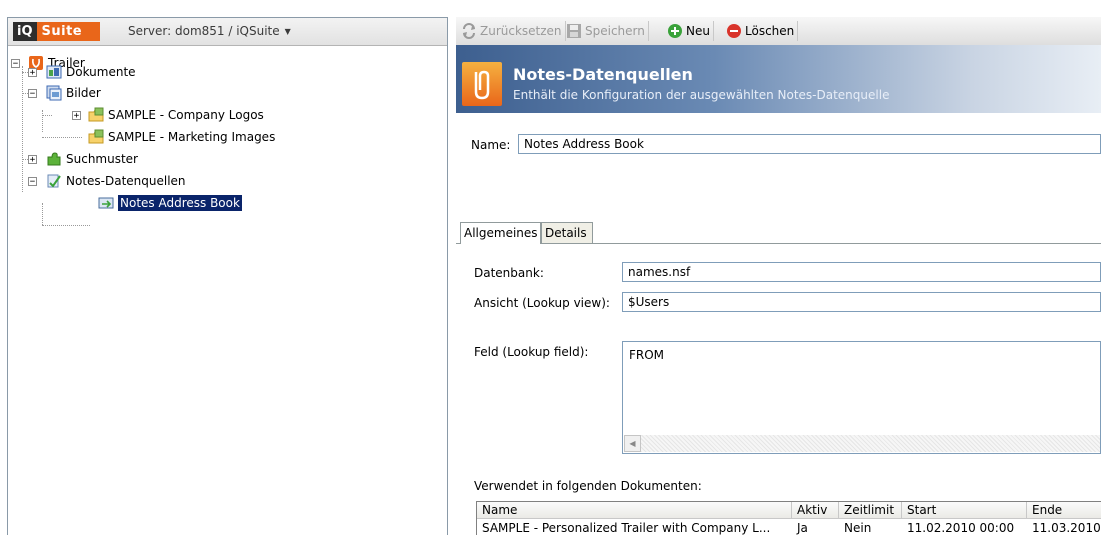  I want to click on view-label: Ansicht (Lookup view):, so click(542, 303).